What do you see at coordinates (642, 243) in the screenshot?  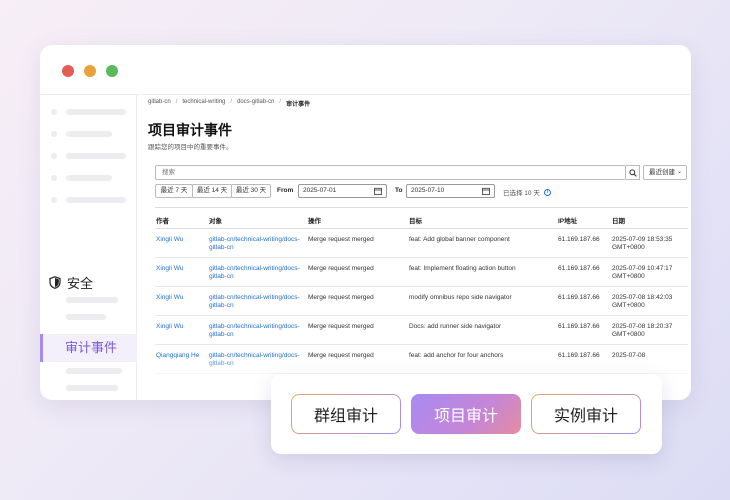 I see `date-cell: 2025-07-09 18:53:35 GMT+0800` at bounding box center [642, 243].